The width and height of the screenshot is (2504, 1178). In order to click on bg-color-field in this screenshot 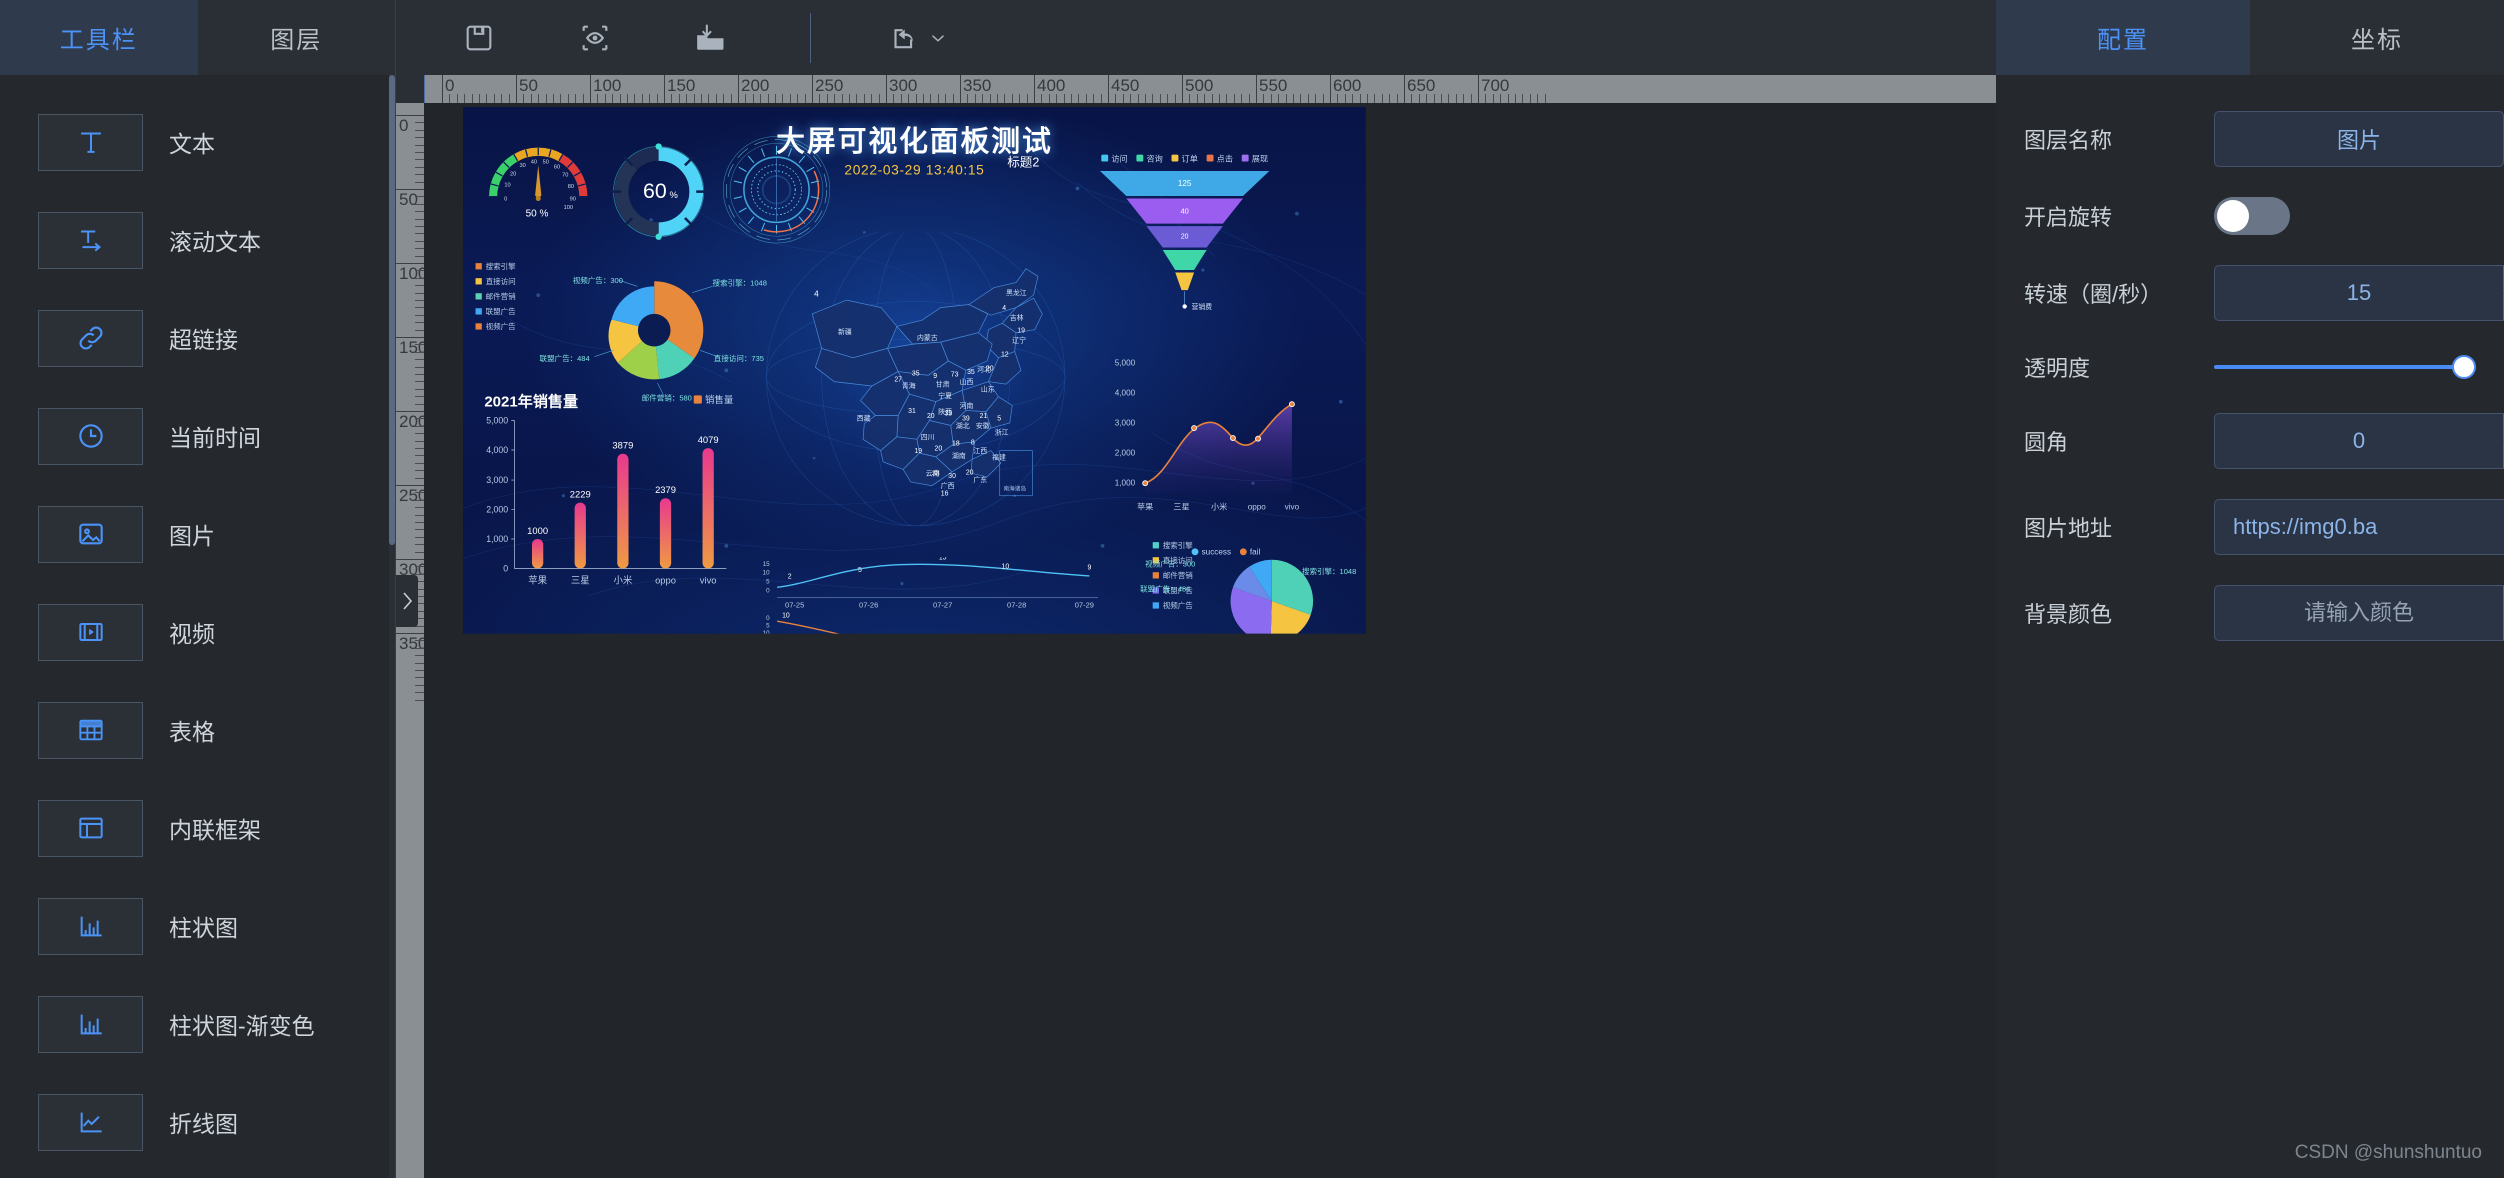, I will do `click(2359, 613)`.